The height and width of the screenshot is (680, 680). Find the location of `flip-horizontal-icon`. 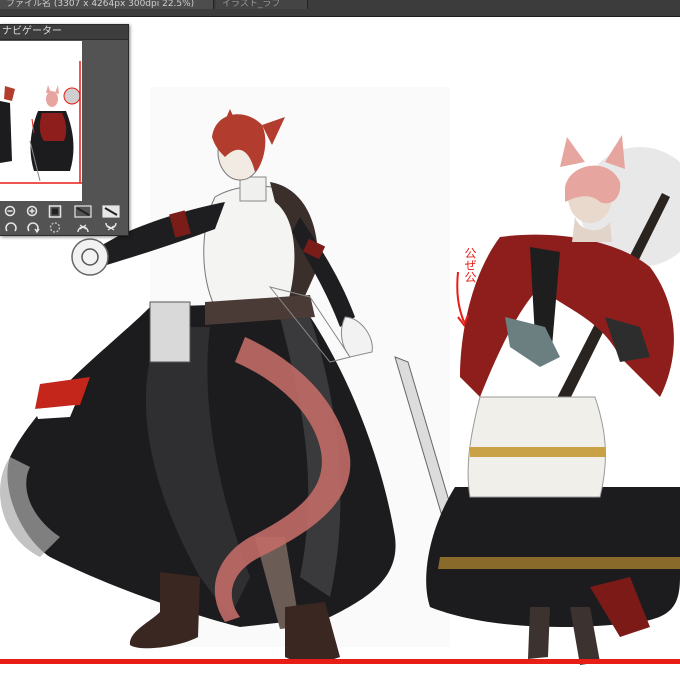

flip-horizontal-icon is located at coordinates (83, 228).